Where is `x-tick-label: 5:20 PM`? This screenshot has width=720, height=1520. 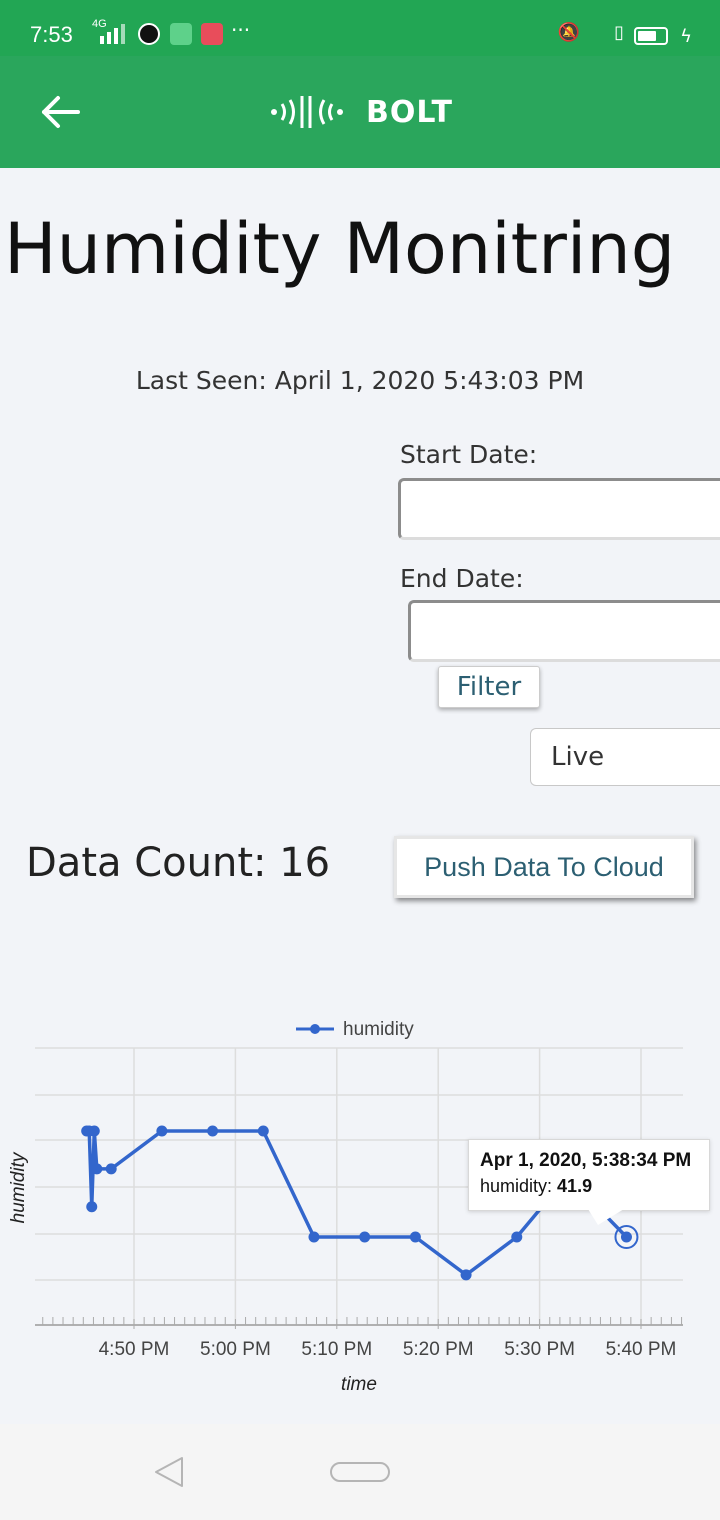 x-tick-label: 5:20 PM is located at coordinates (438, 1349).